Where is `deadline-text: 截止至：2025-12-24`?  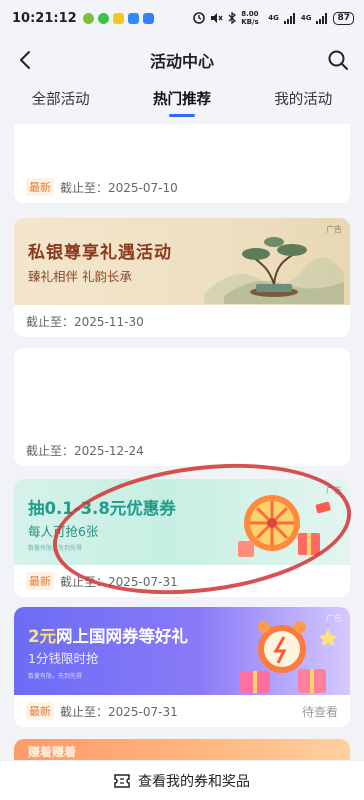
deadline-text: 截止至：2025-12-24 is located at coordinates (85, 450).